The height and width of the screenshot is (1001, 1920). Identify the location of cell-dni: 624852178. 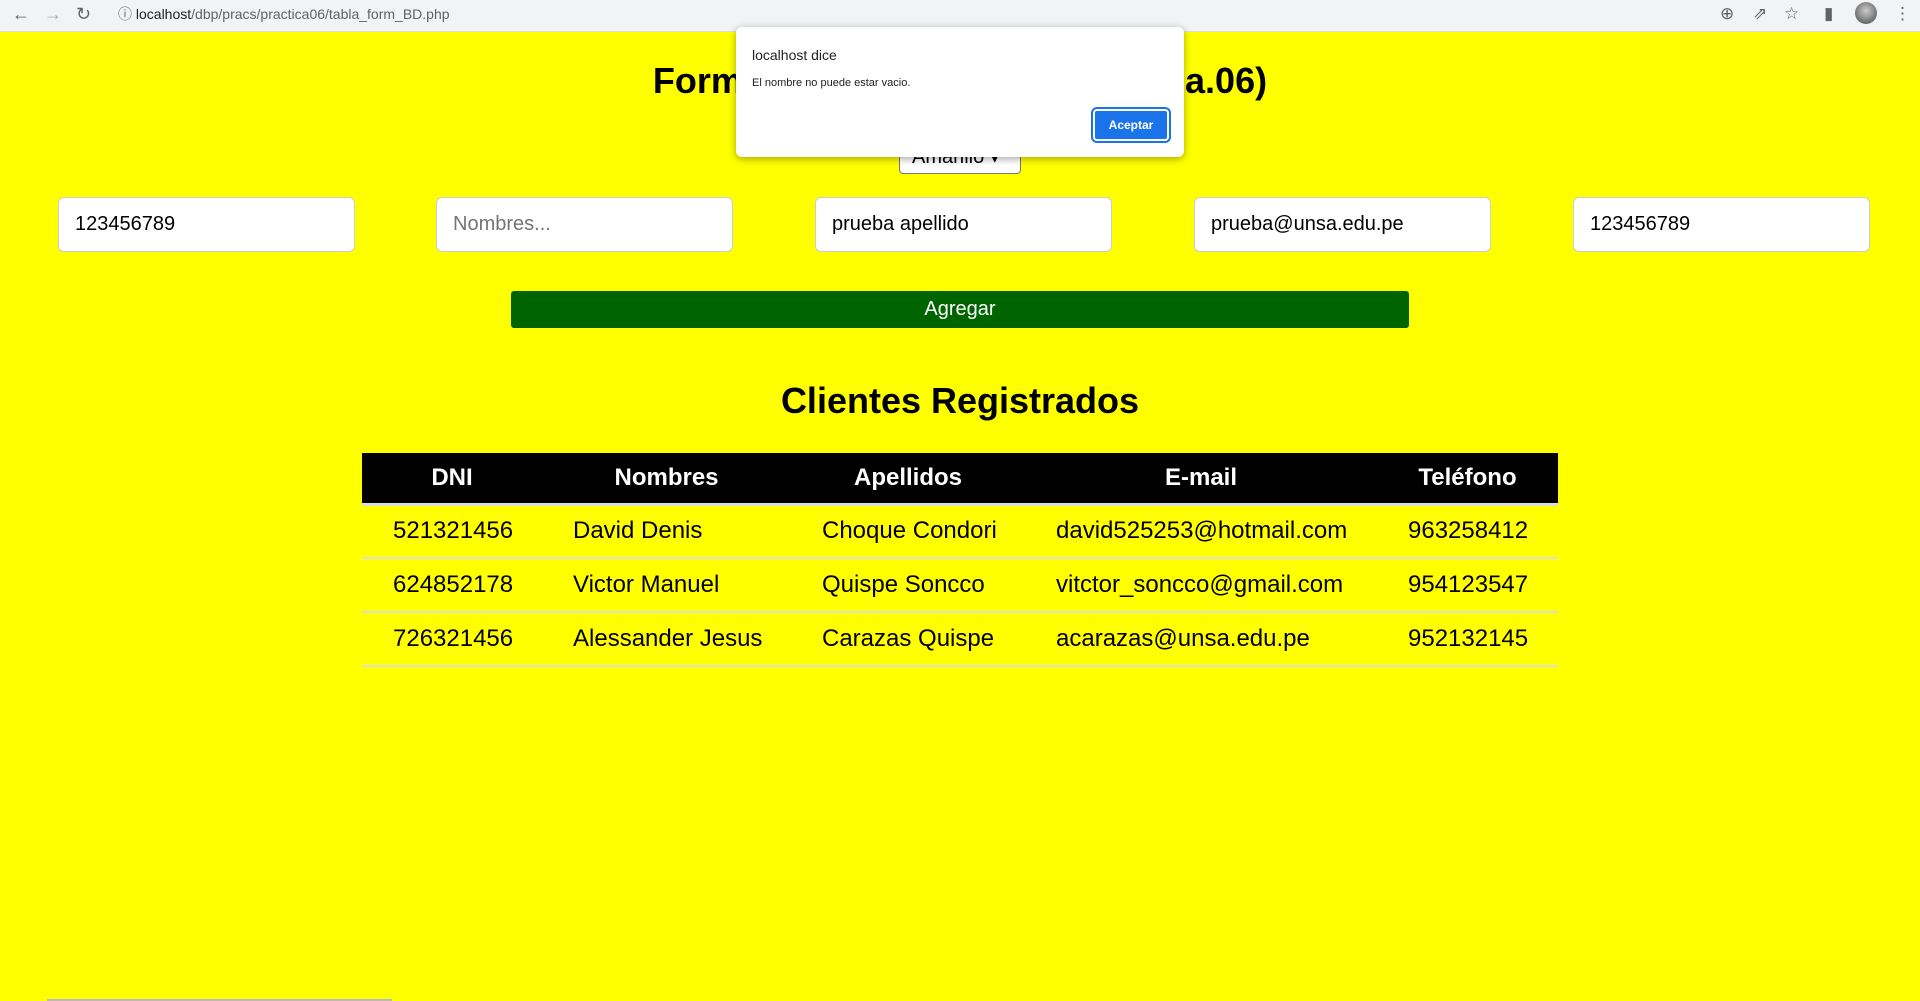
(452, 585).